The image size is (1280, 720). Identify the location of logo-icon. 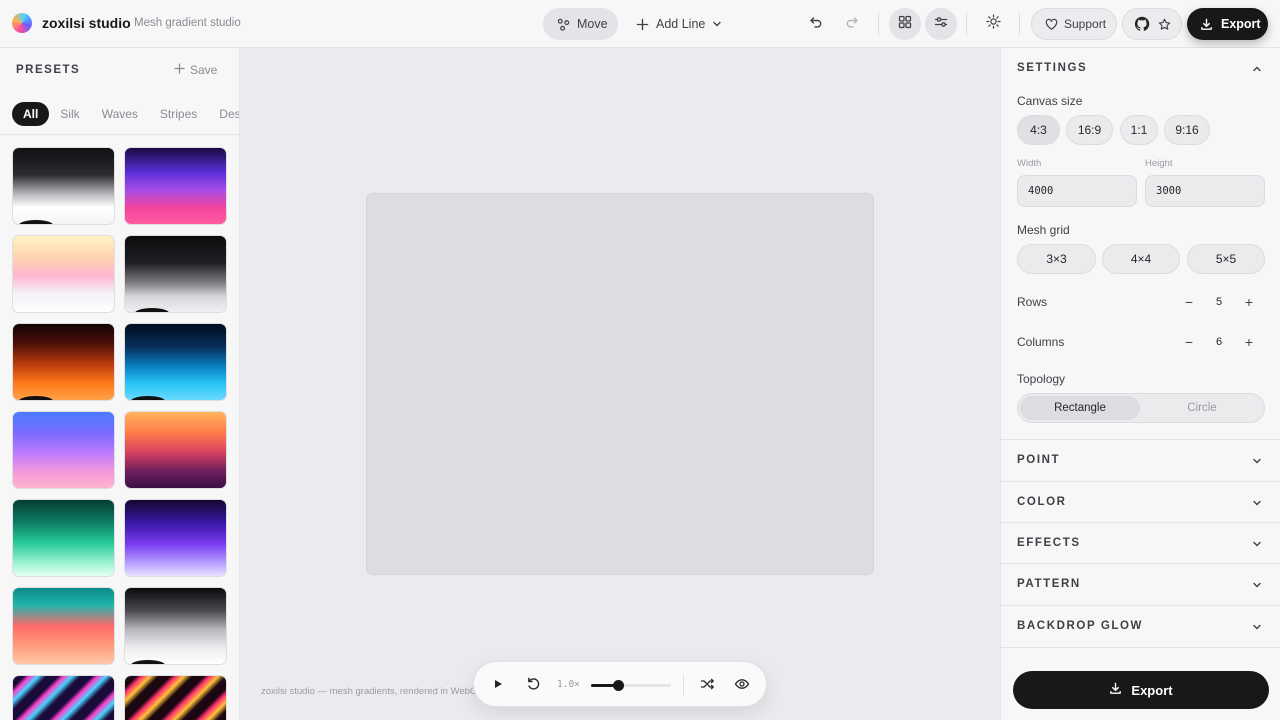
(22, 23).